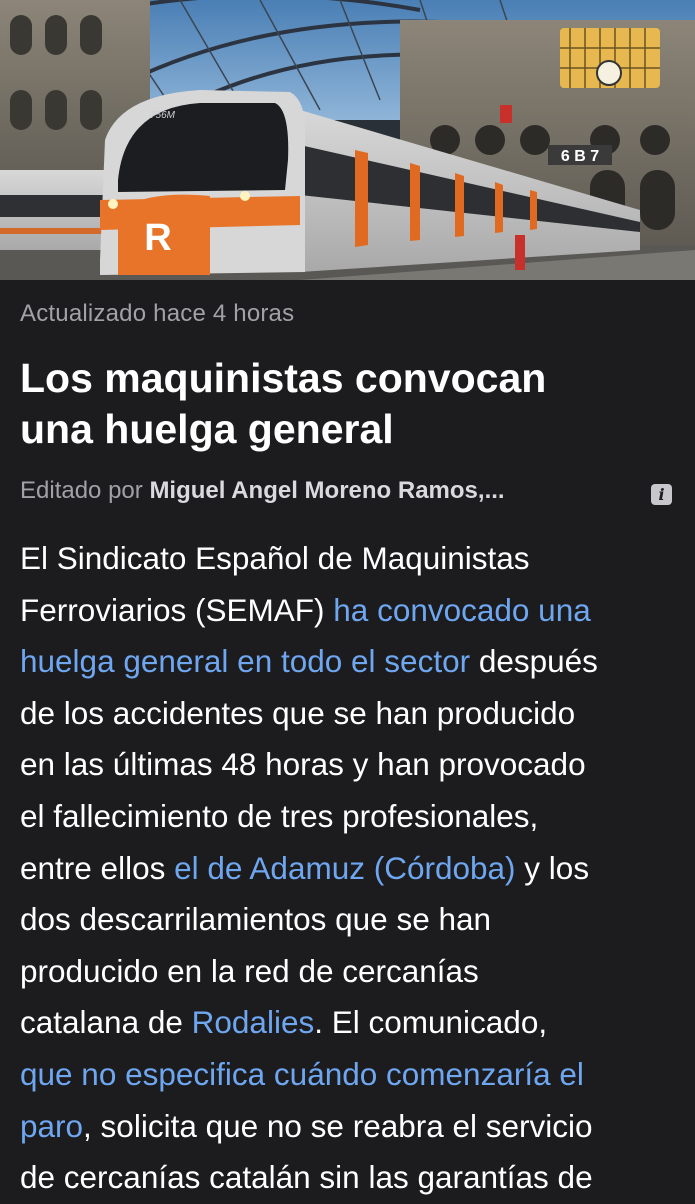 This screenshot has height=1204, width=695. Describe the element at coordinates (283, 378) in the screenshot. I see `article-title-line: Los maquinistas convocan` at that location.